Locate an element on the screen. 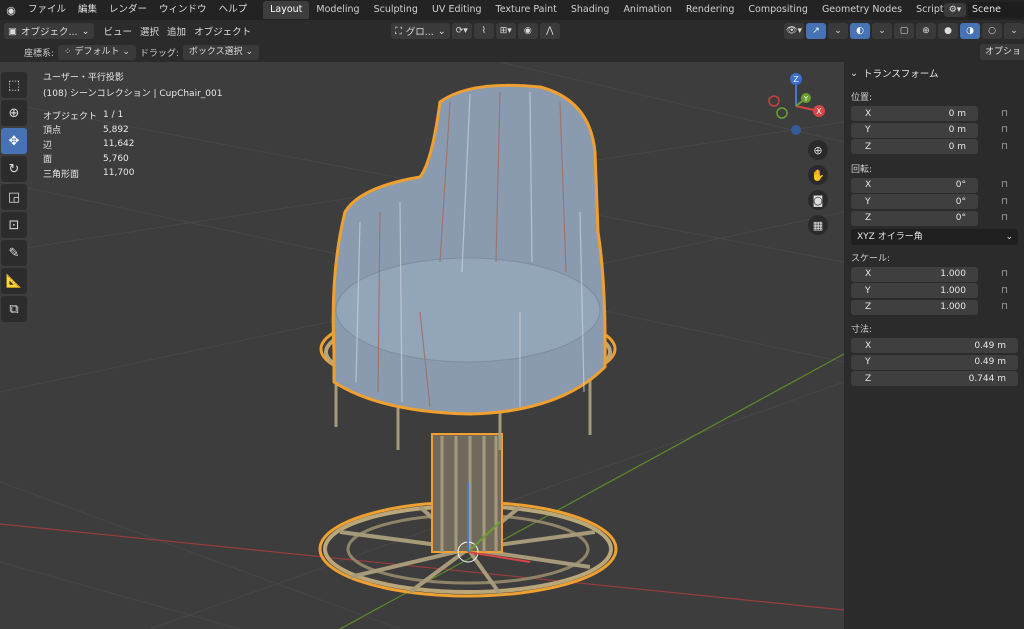 This screenshot has height=629, width=1024. dimensions-label: 寸法: is located at coordinates (862, 330).